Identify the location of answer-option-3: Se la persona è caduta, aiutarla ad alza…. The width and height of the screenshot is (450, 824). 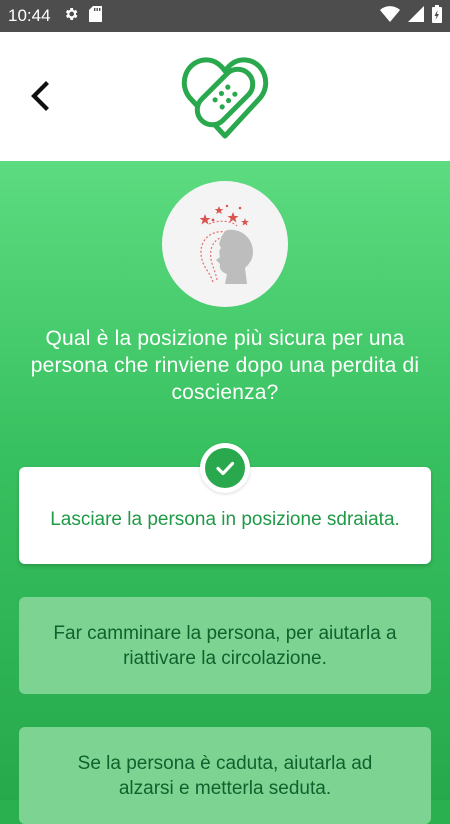
(225, 775).